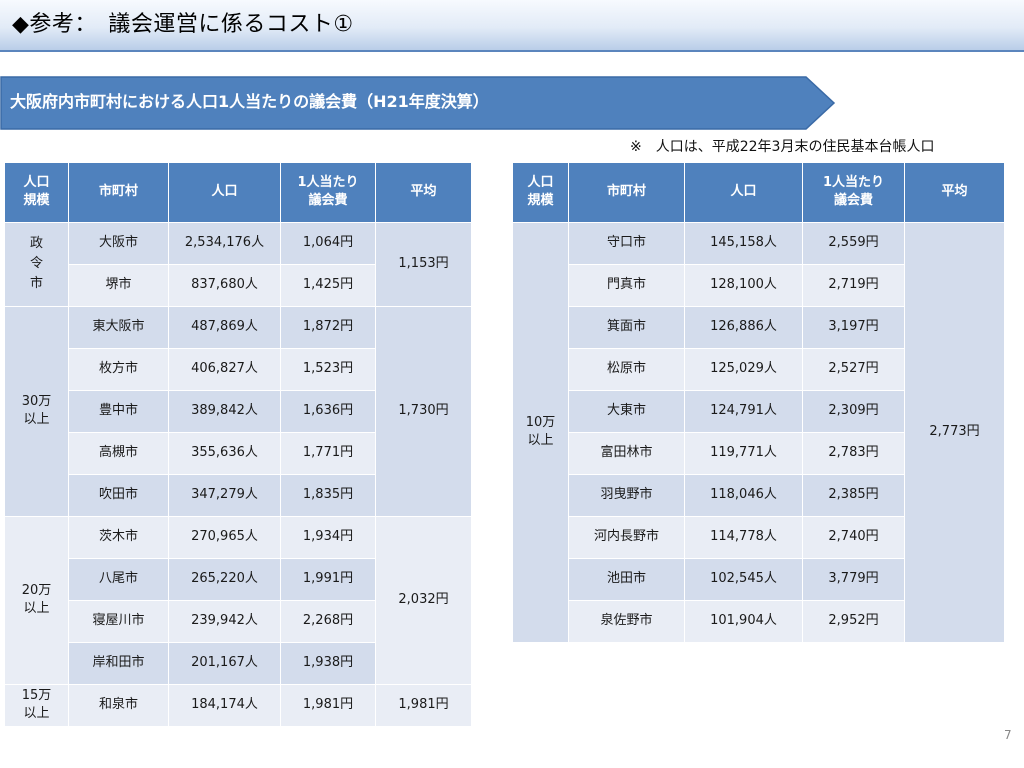 This screenshot has height=768, width=1024. I want to click on city-cell: 泉佐野市, so click(626, 621).